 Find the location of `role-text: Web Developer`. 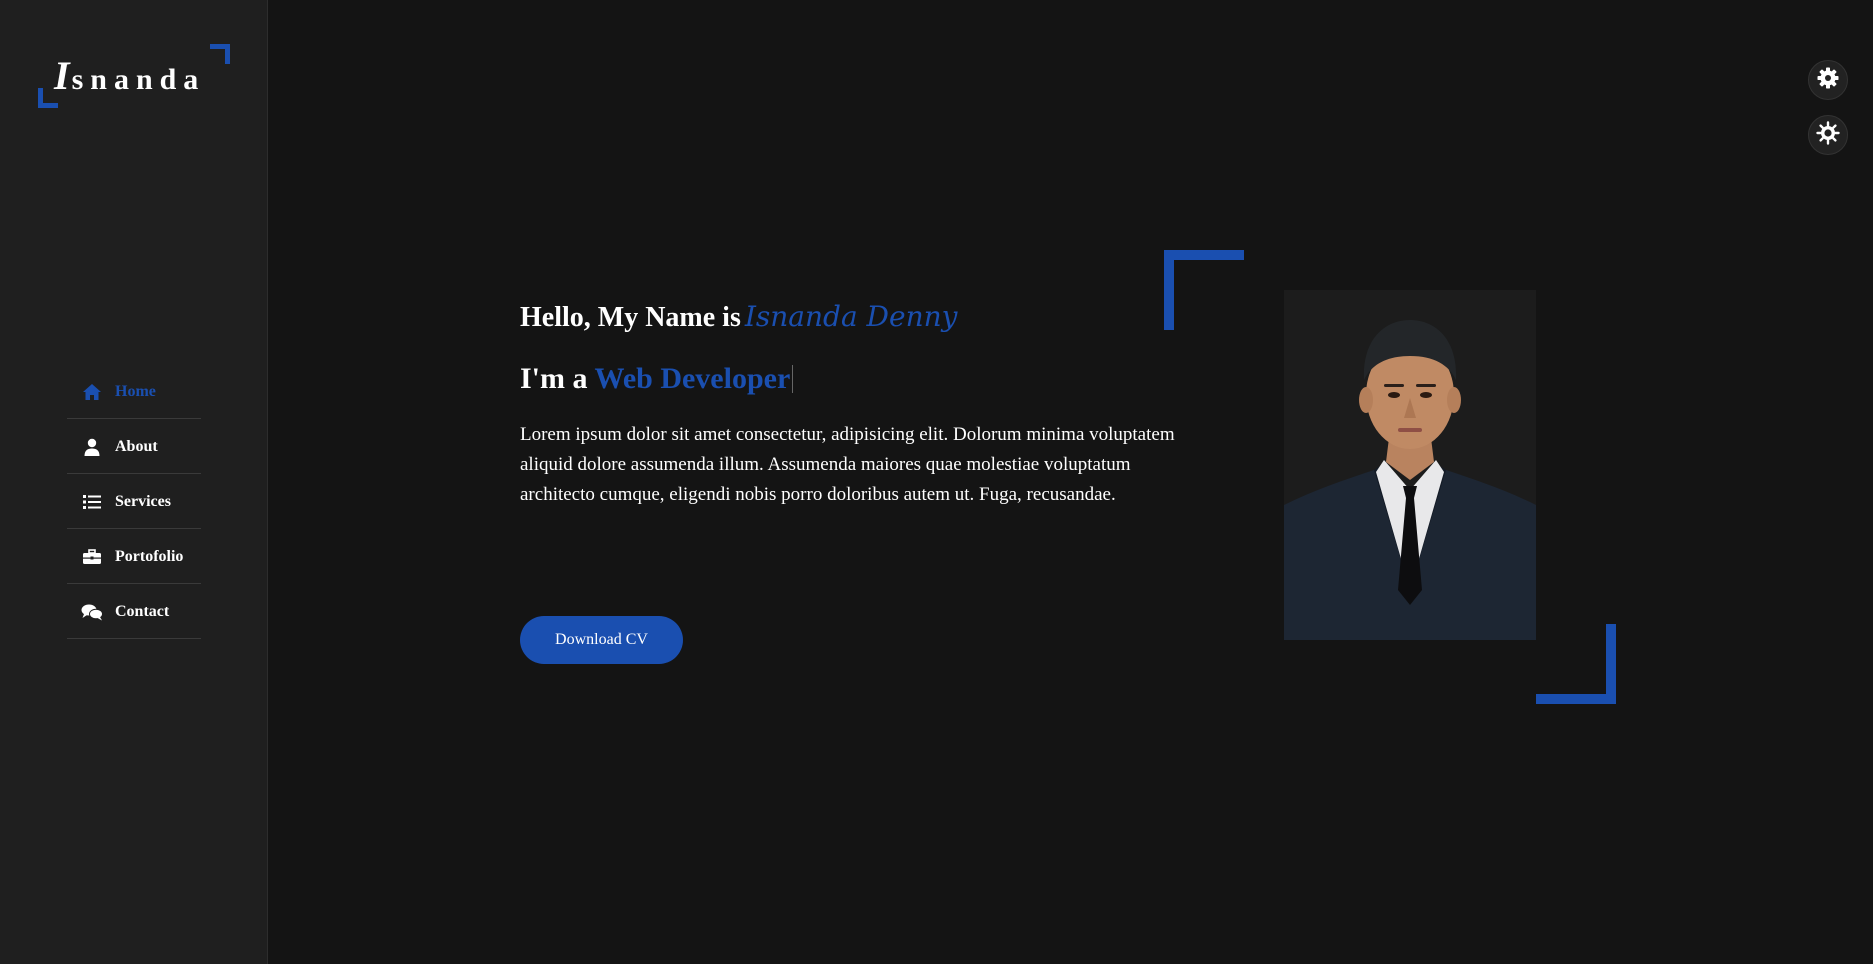

role-text: Web Developer is located at coordinates (692, 378).